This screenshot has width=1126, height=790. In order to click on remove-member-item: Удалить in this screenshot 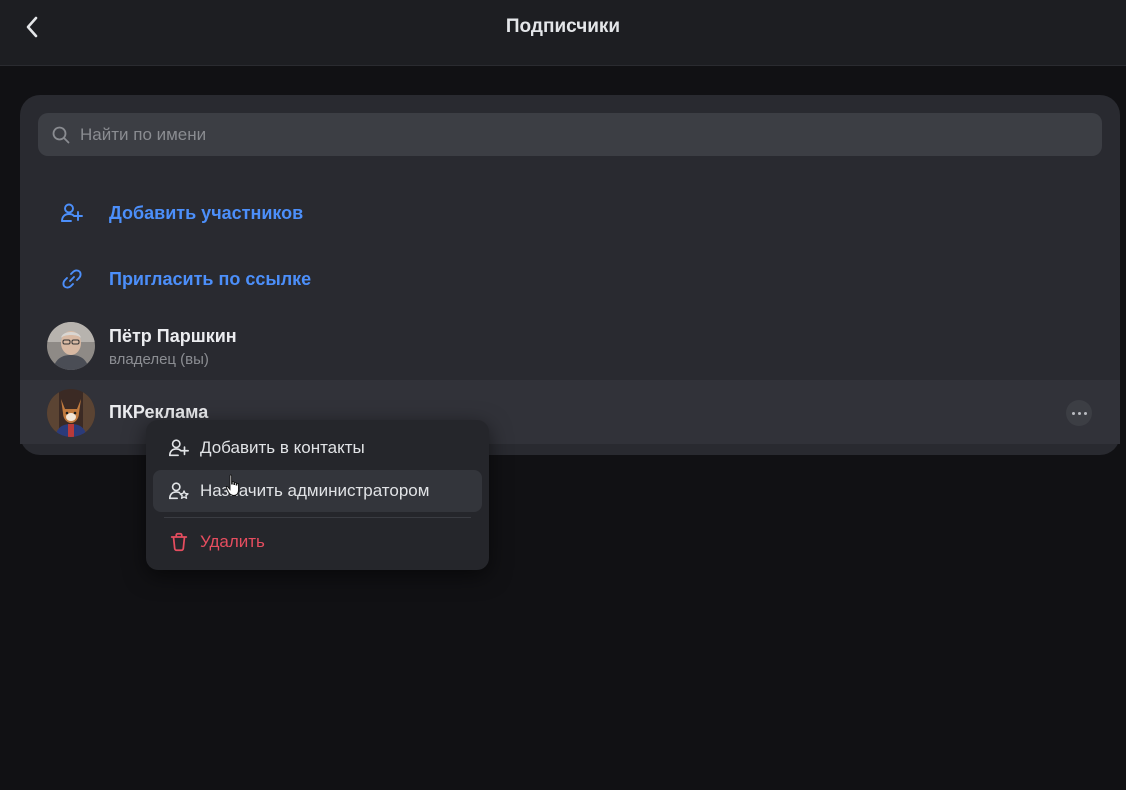, I will do `click(317, 542)`.